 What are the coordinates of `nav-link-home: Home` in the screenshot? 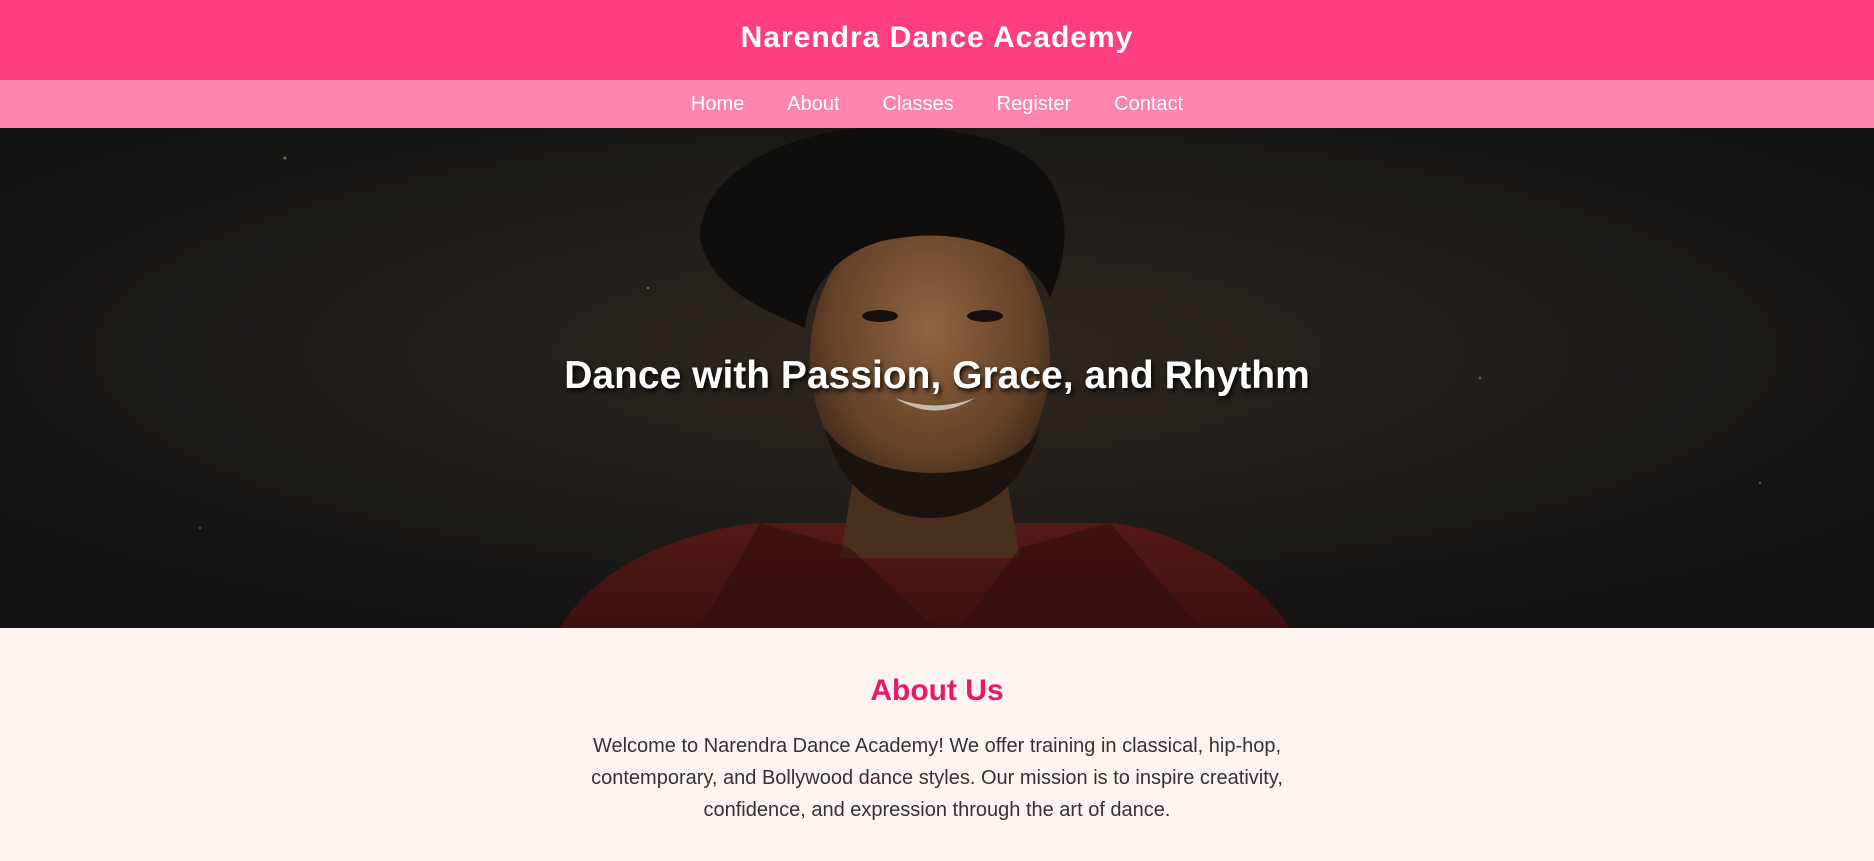 It's located at (717, 104).